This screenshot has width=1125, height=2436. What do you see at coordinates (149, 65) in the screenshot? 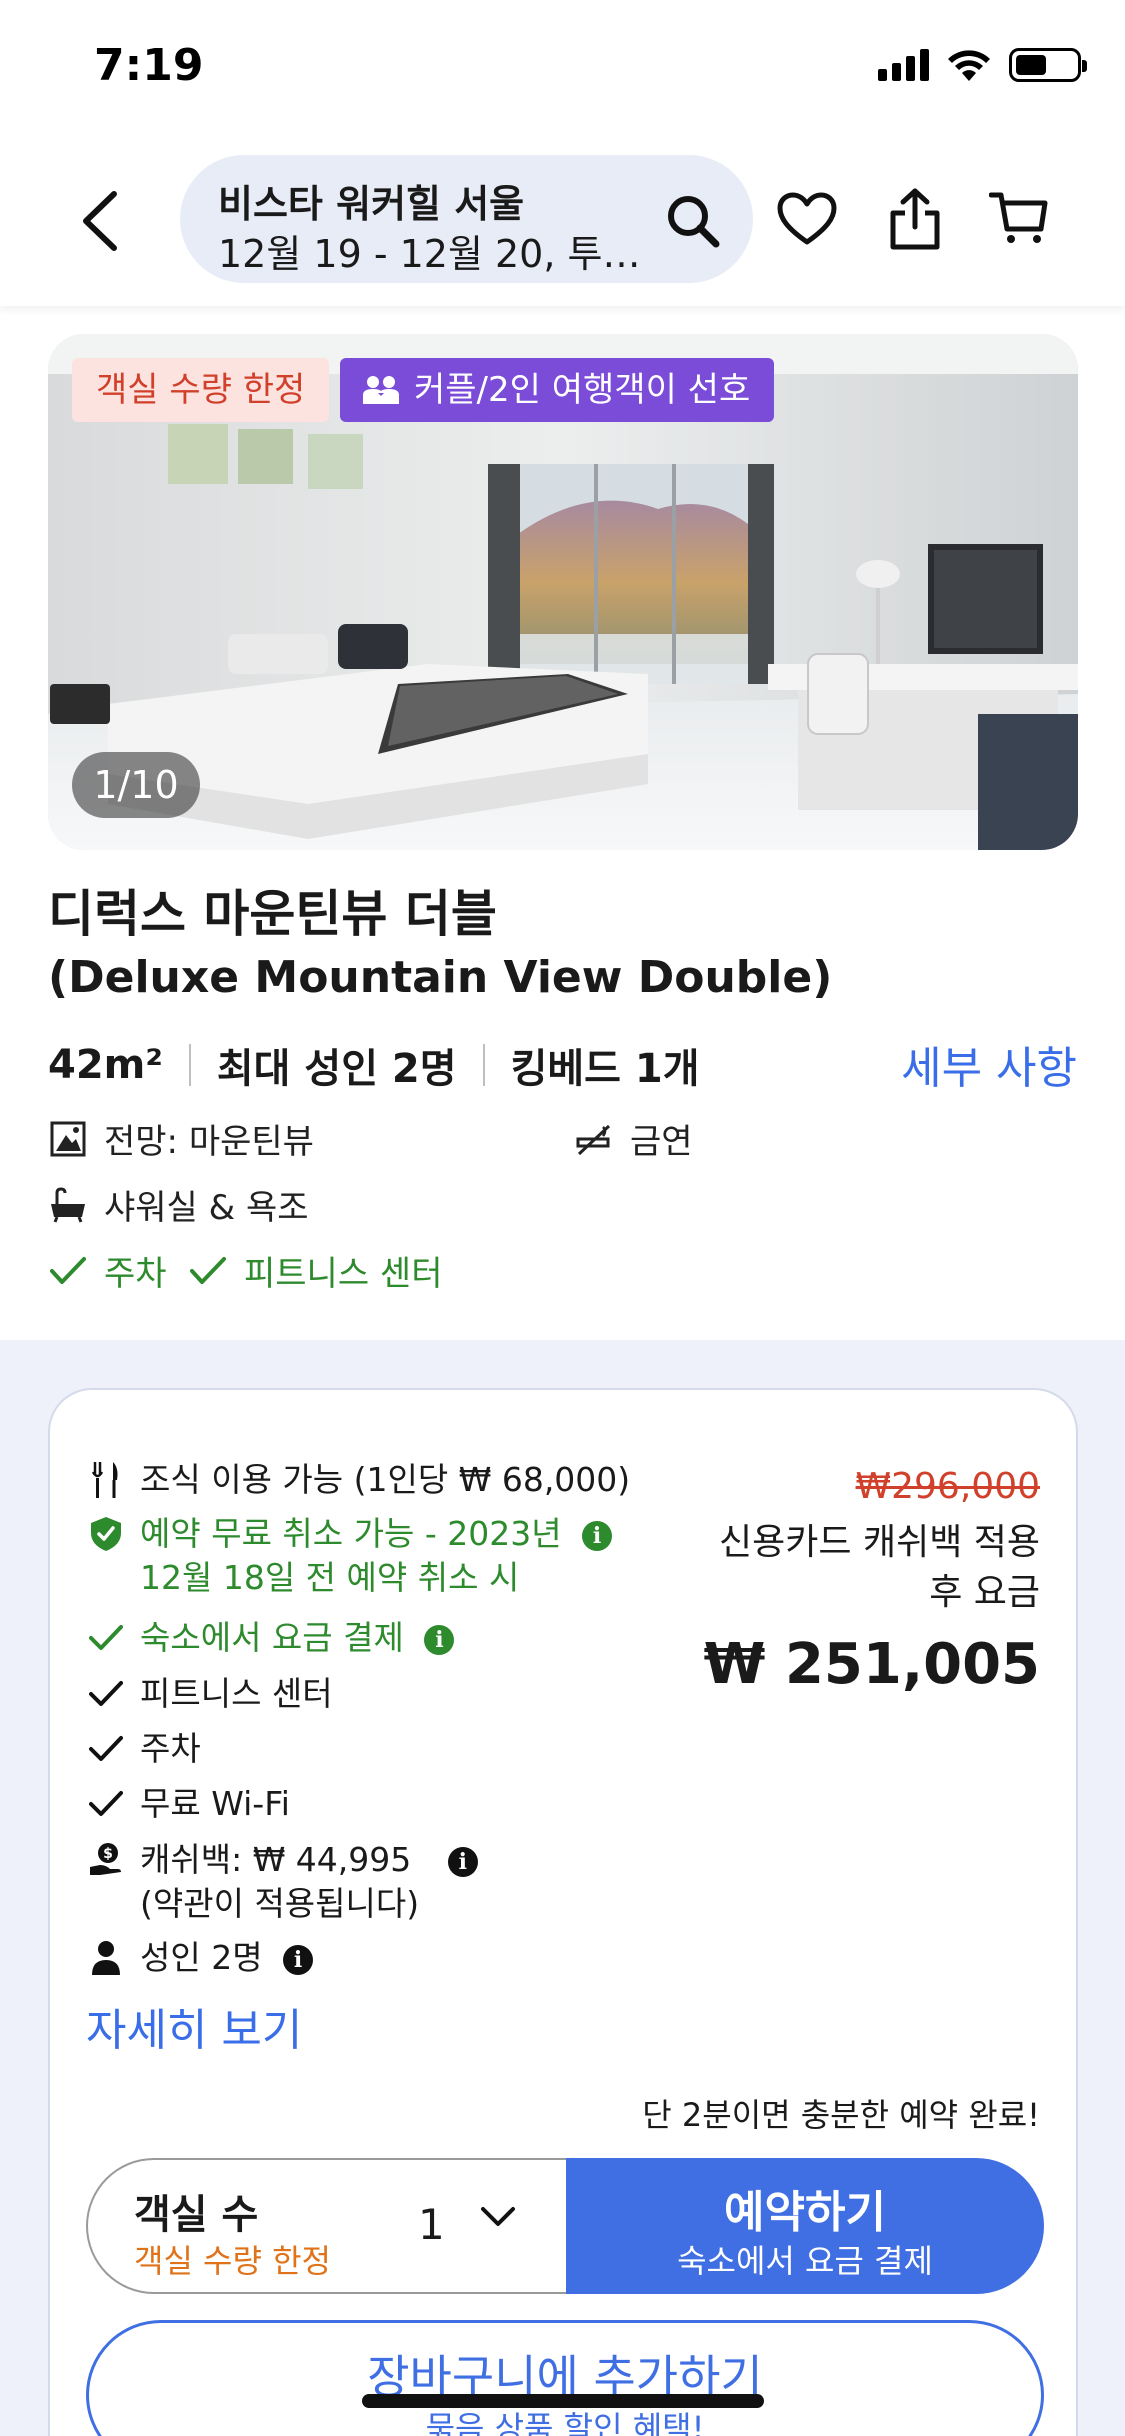
I see `status-time: 7:19` at bounding box center [149, 65].